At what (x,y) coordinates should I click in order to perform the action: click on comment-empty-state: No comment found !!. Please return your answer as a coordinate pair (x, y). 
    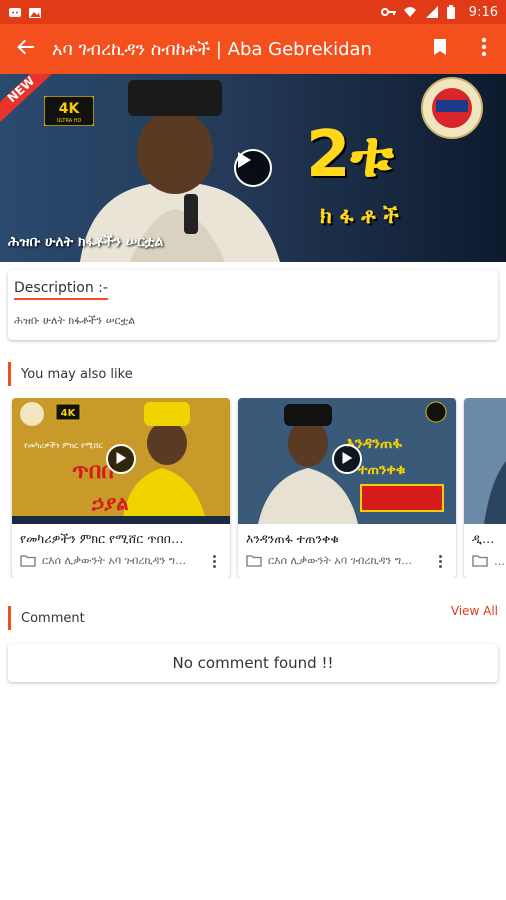
    Looking at the image, I should click on (253, 663).